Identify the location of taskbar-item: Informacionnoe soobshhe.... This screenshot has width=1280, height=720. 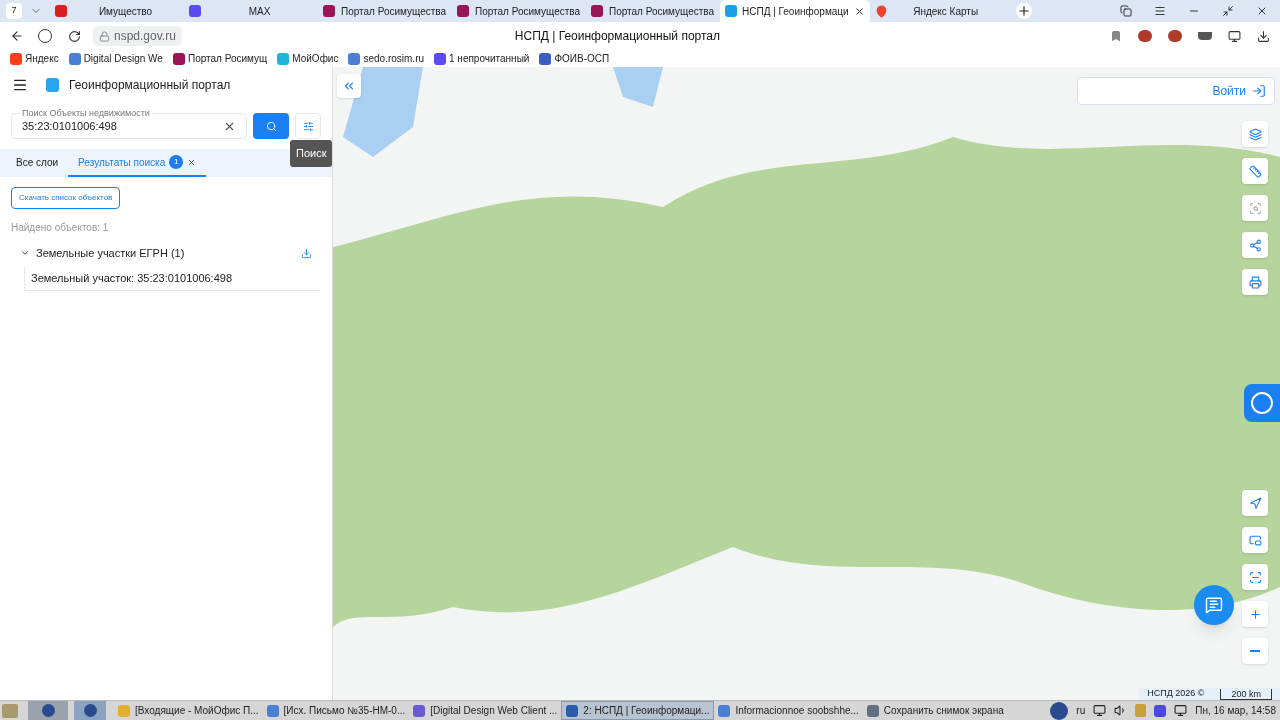
(788, 710).